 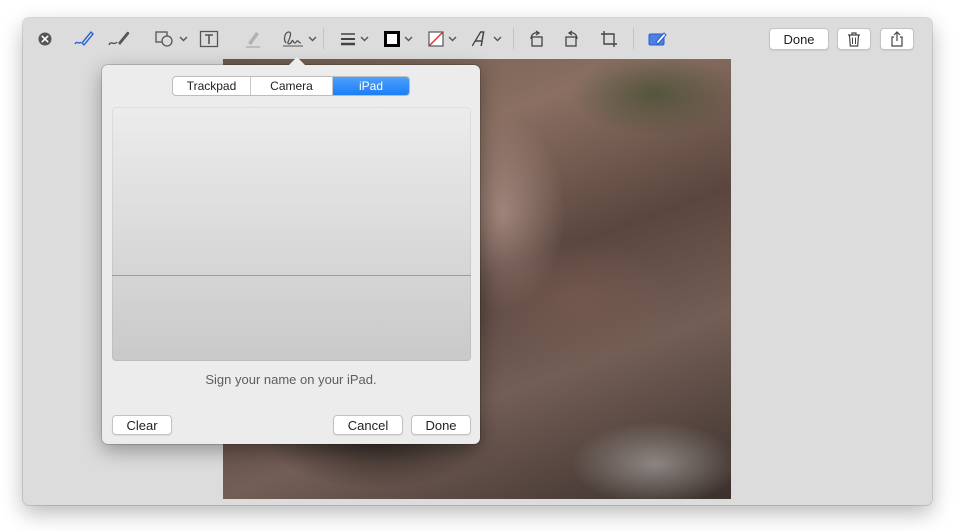 I want to click on crop-icon, so click(x=609, y=39).